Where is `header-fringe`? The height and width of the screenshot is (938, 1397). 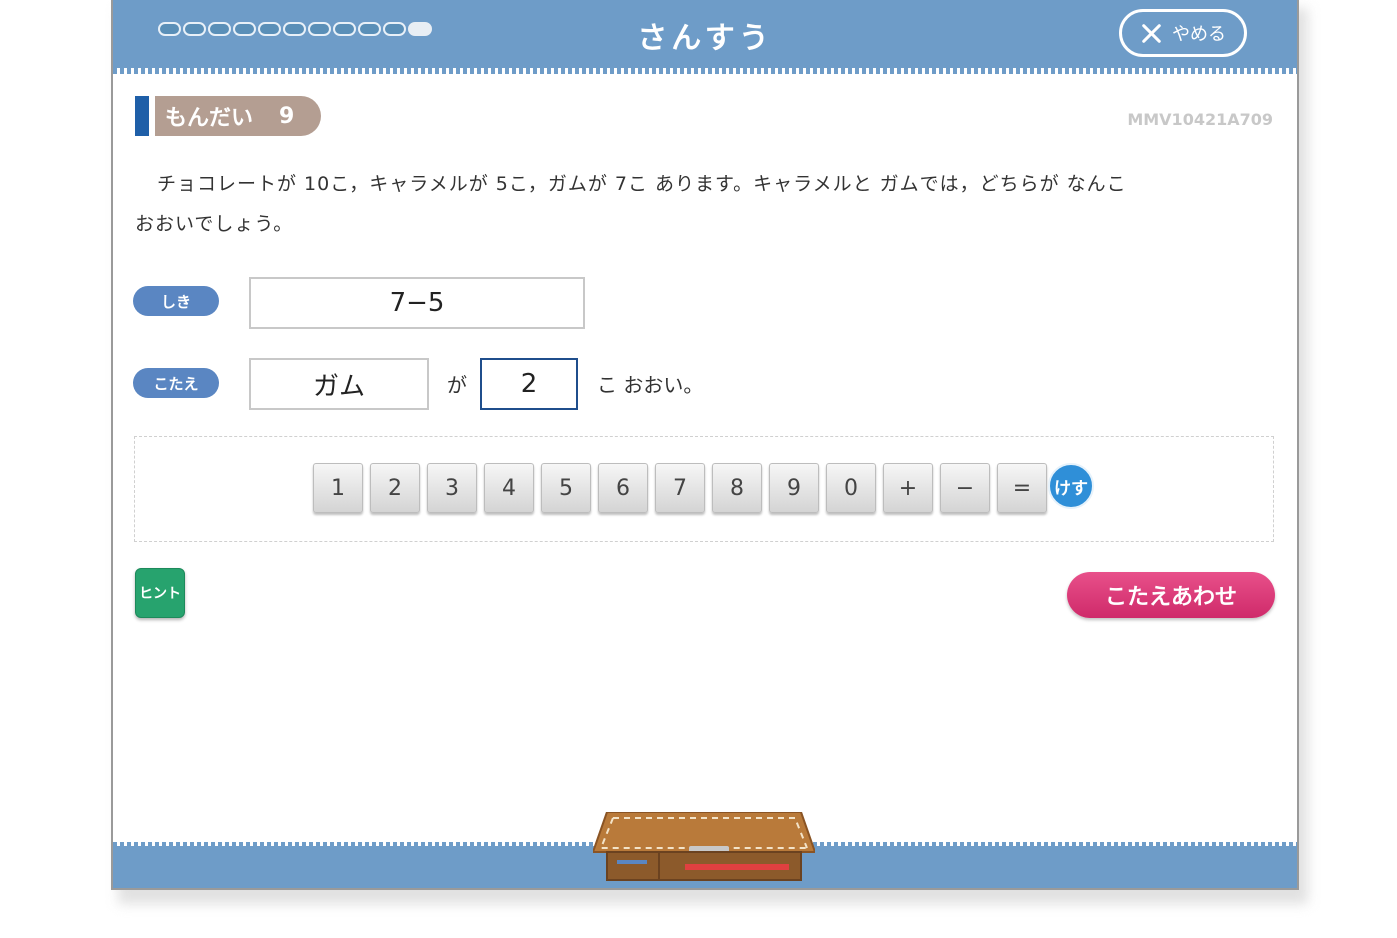 header-fringe is located at coordinates (705, 71).